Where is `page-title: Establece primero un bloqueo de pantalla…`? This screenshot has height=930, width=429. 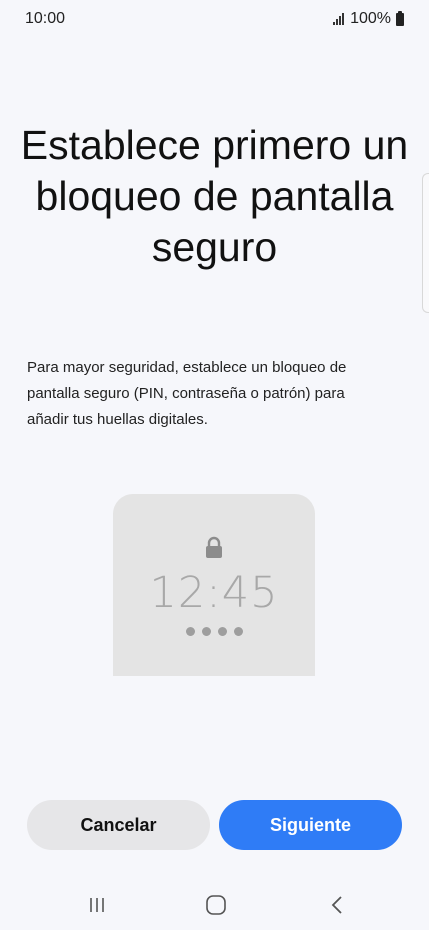
page-title: Establece primero un bloqueo de pantalla… is located at coordinates (214, 196).